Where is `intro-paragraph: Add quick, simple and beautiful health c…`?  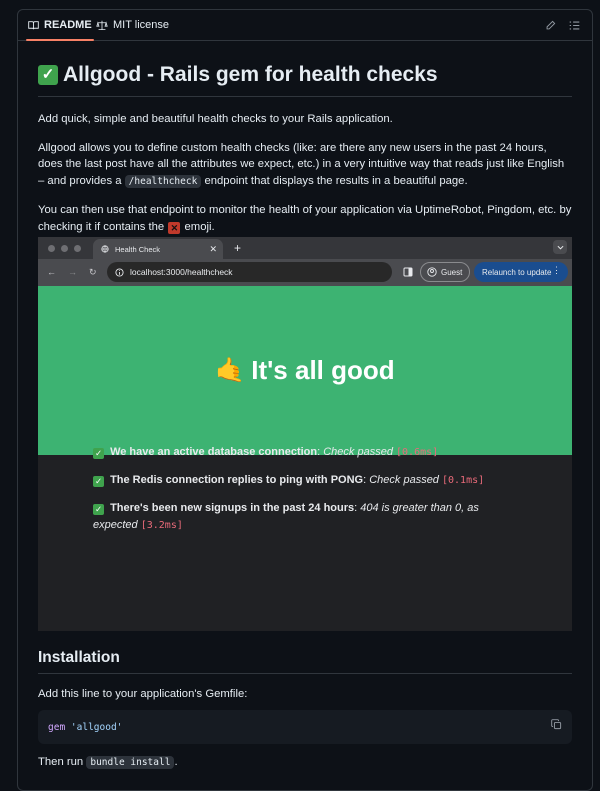
intro-paragraph: Add quick, simple and beautiful health c… is located at coordinates (215, 119).